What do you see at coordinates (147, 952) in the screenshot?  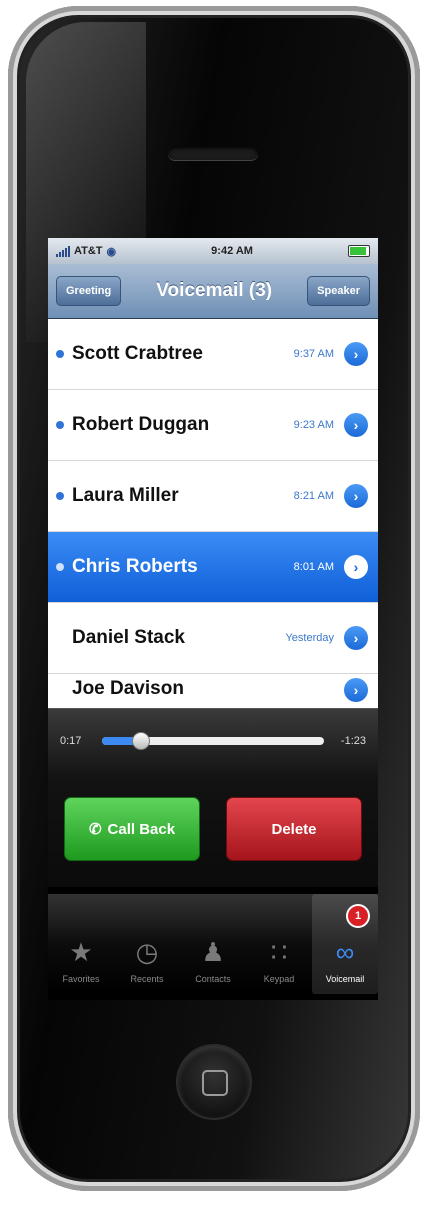 I see `clock-icon: ◷` at bounding box center [147, 952].